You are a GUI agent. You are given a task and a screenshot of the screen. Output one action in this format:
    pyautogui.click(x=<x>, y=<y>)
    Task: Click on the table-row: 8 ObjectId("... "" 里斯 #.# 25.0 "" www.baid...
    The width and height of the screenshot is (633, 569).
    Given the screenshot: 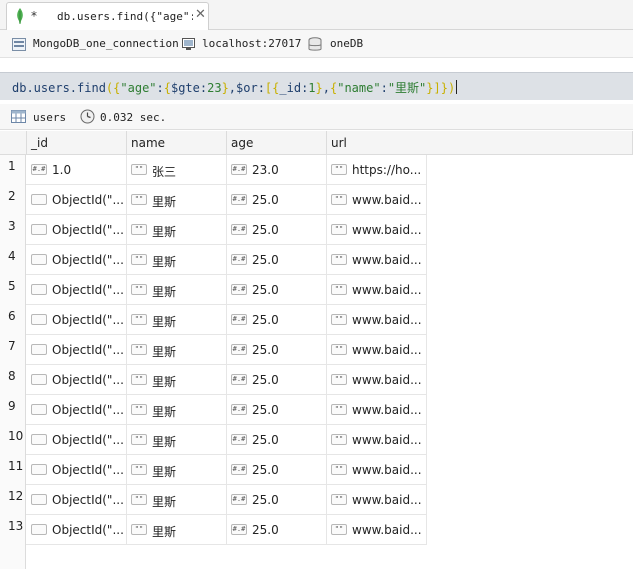 What is the action you would take?
    pyautogui.click(x=213, y=380)
    